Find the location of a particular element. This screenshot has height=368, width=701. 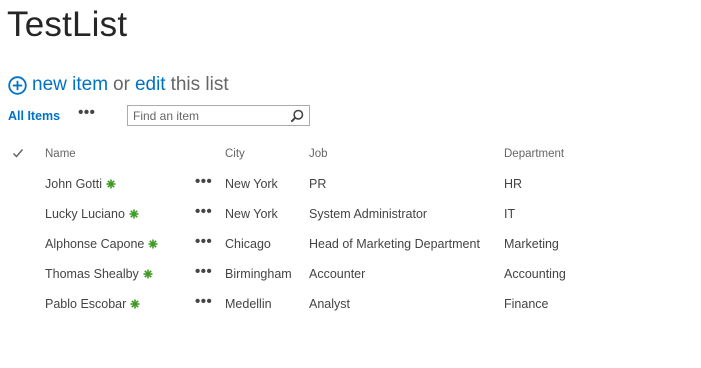

cell-city: Chicago is located at coordinates (248, 244).